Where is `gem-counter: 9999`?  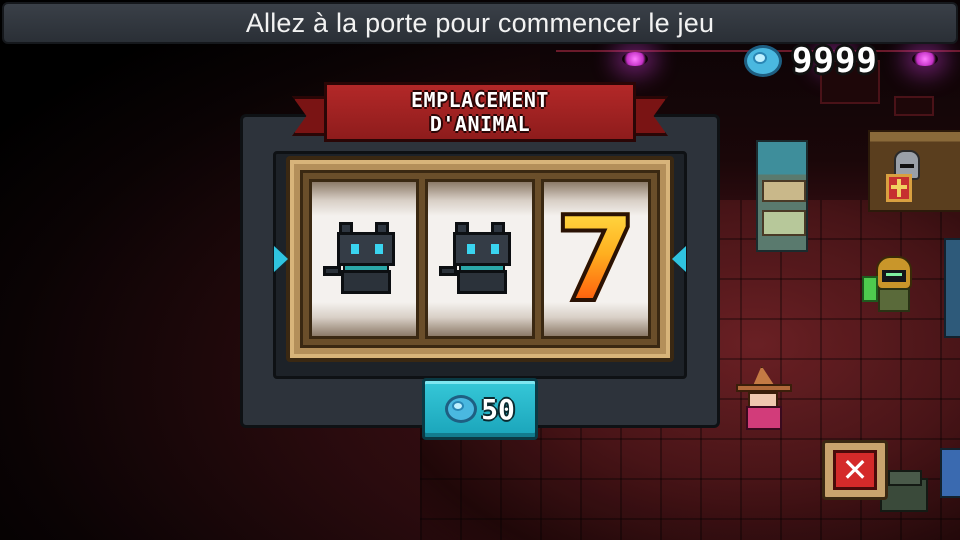
gem-counter: 9999 is located at coordinates (811, 61).